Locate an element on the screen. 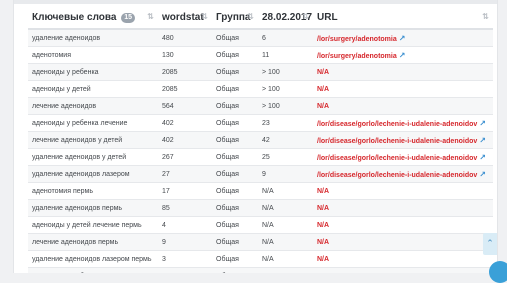  arrow-up-icon: ⌃ is located at coordinates (490, 244).